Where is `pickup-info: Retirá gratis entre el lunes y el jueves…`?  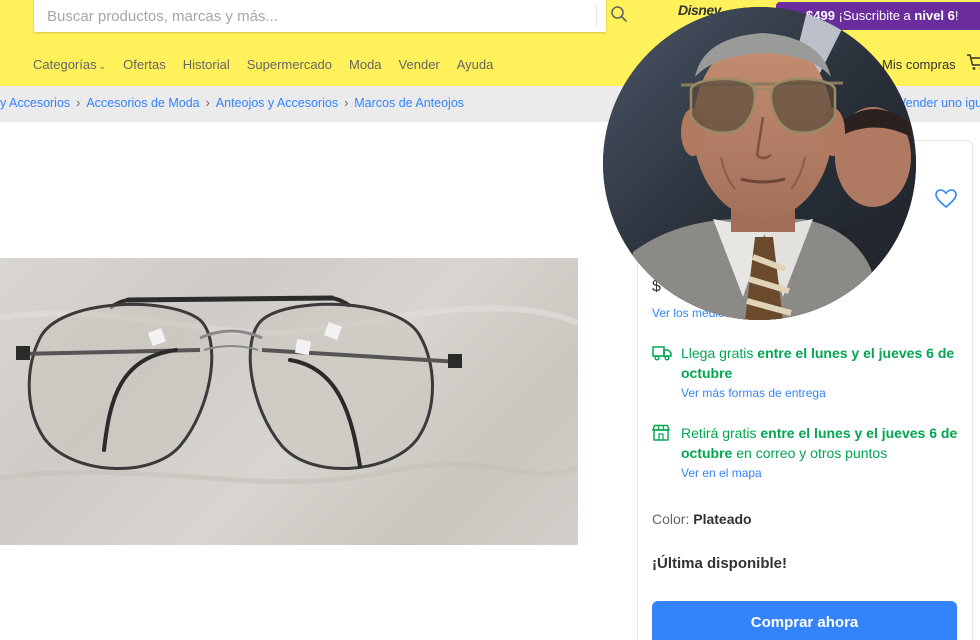 pickup-info: Retirá gratis entre el lunes y el jueves… is located at coordinates (807, 453).